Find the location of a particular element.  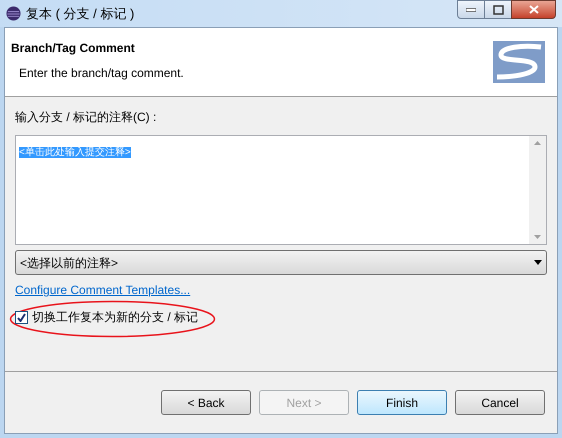

dropdown-caret-icon is located at coordinates (538, 262).